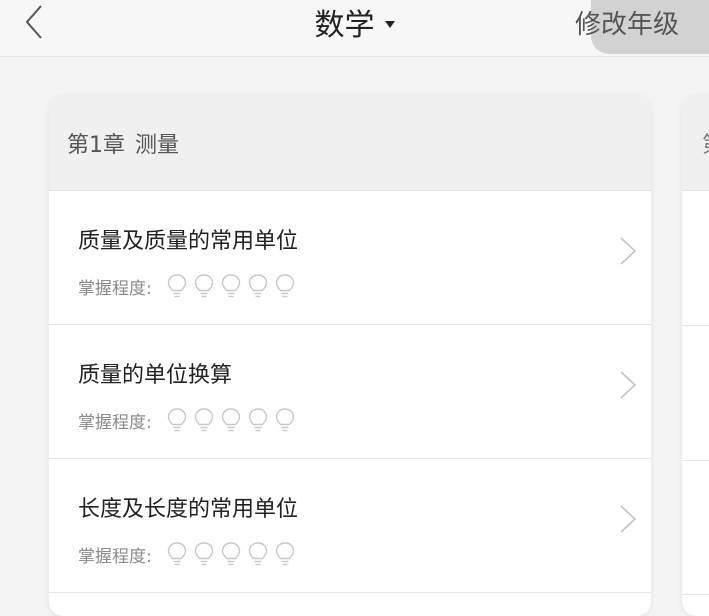 This screenshot has width=709, height=616. I want to click on lesson-title: 长度及长度的常用单位, so click(188, 509).